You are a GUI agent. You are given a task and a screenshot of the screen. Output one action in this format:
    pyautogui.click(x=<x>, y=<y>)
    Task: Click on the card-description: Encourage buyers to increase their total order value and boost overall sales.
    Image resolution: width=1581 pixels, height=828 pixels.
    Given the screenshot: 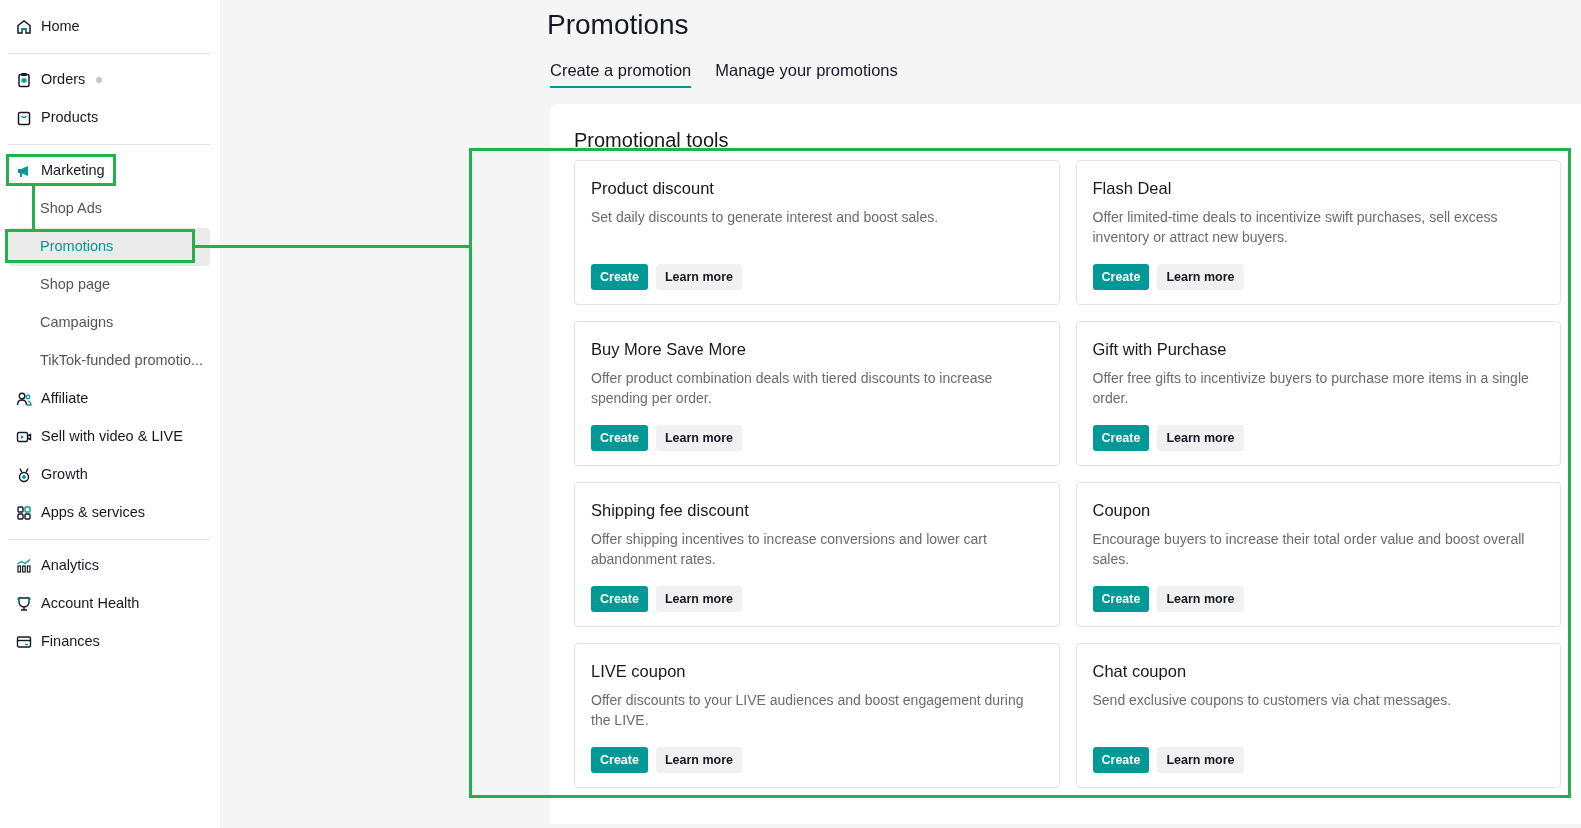 What is the action you would take?
    pyautogui.click(x=1309, y=550)
    